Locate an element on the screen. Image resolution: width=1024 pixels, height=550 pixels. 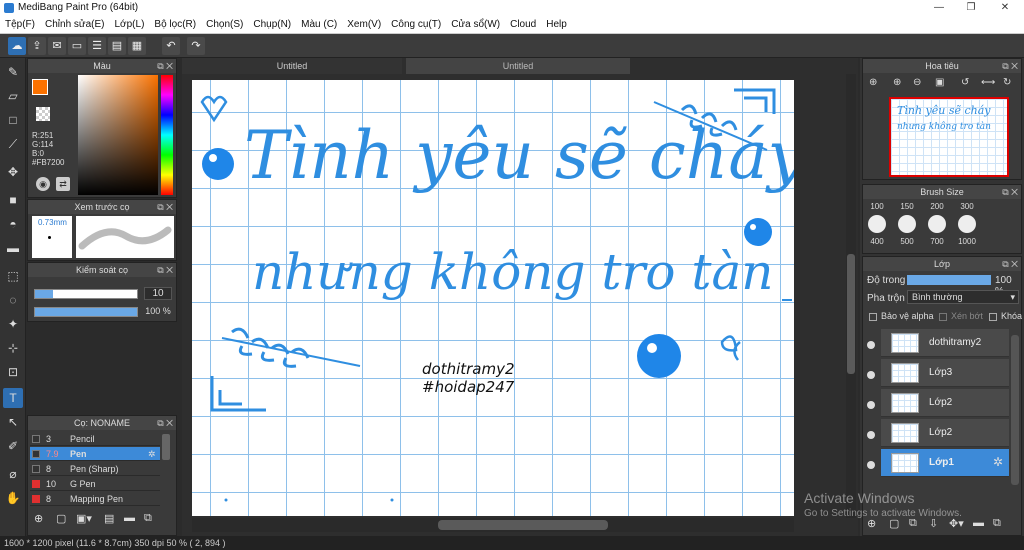
foreground-color-swatch is located at coordinates (40, 87).